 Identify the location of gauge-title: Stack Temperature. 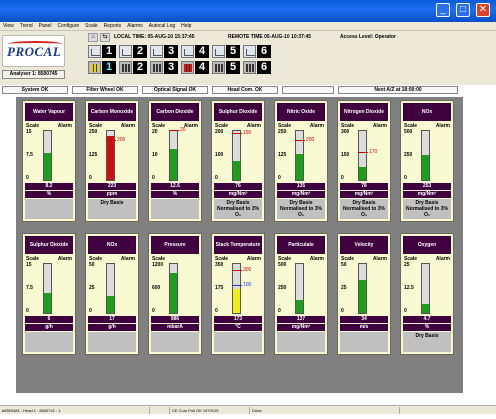
(238, 245).